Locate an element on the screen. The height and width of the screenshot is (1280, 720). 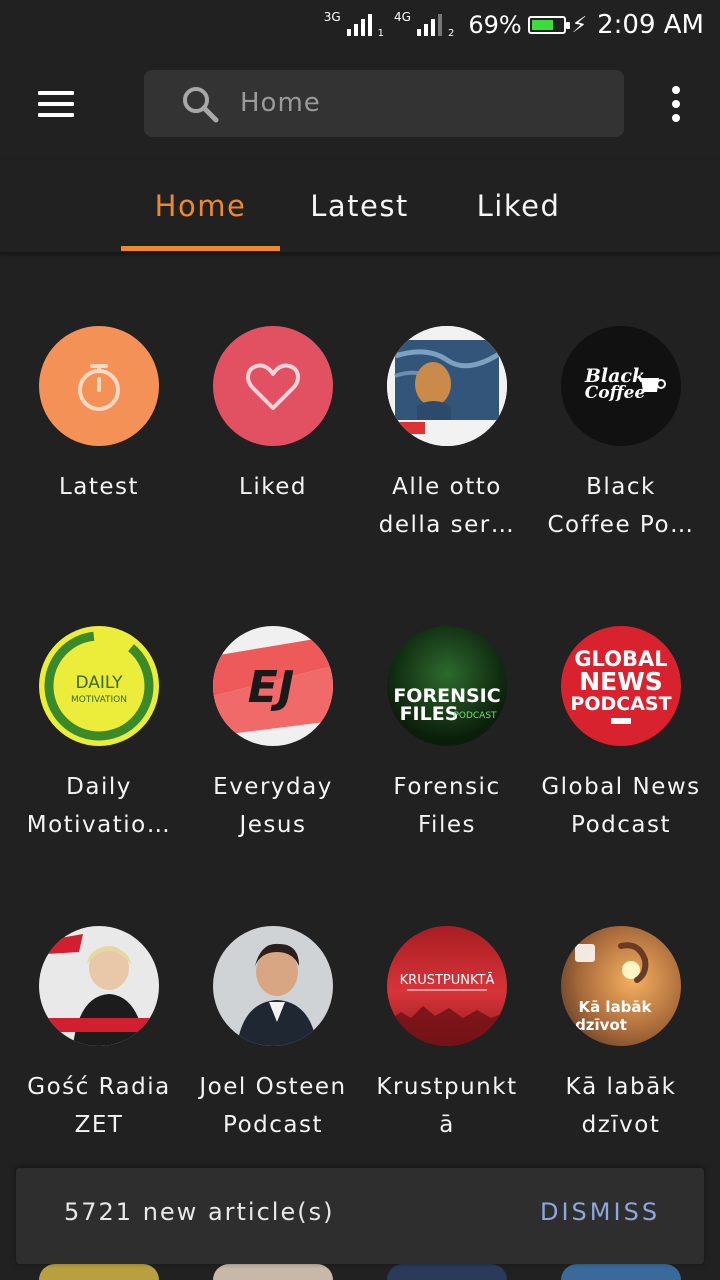
tab-latest: Latest is located at coordinates (359, 206).